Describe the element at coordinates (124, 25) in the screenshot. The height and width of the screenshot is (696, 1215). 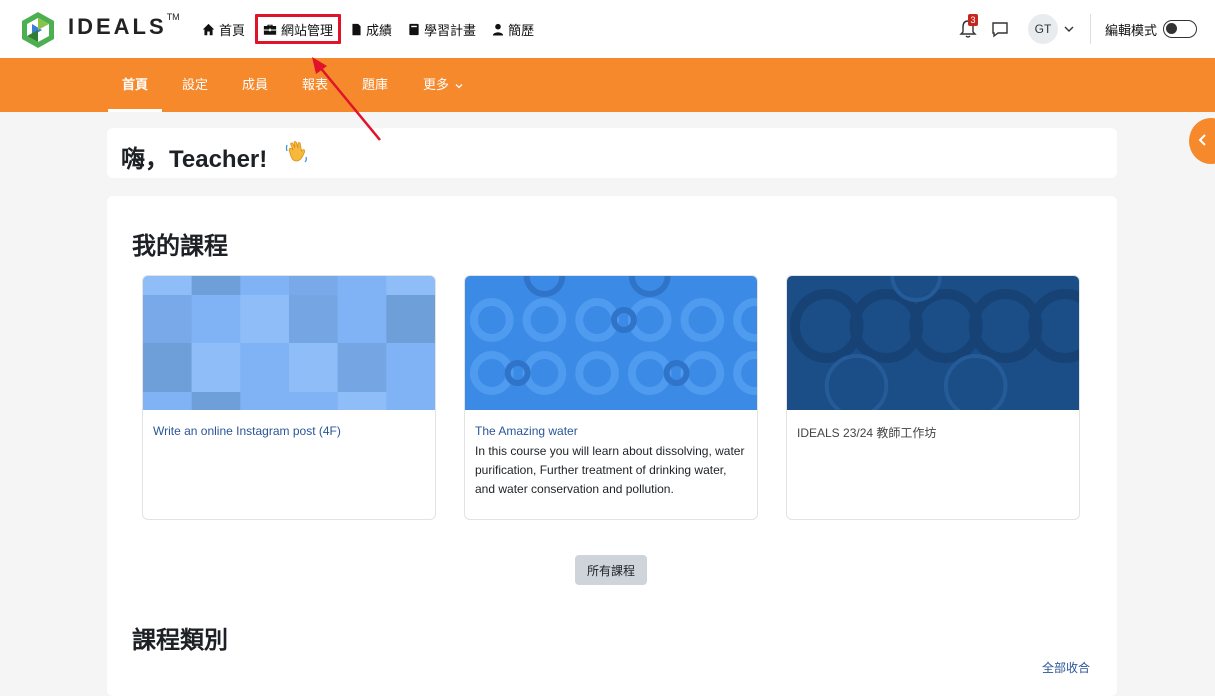
I see `brand-name: IDEALSTM` at that location.